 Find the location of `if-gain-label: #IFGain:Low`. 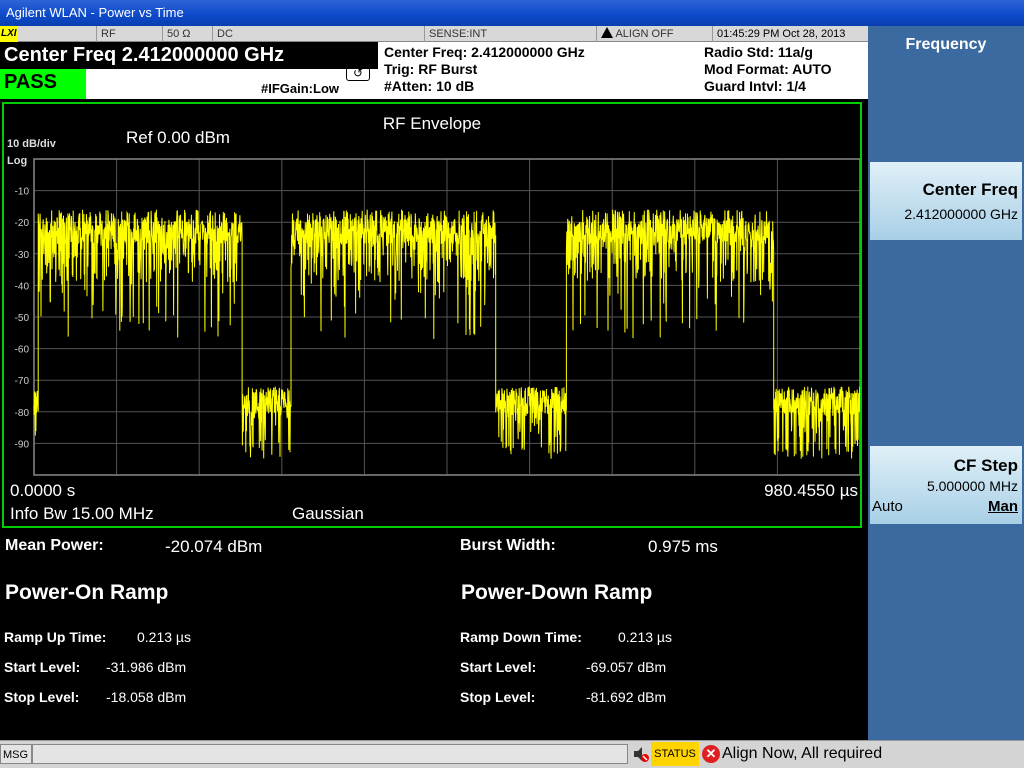

if-gain-label: #IFGain:Low is located at coordinates (300, 88).